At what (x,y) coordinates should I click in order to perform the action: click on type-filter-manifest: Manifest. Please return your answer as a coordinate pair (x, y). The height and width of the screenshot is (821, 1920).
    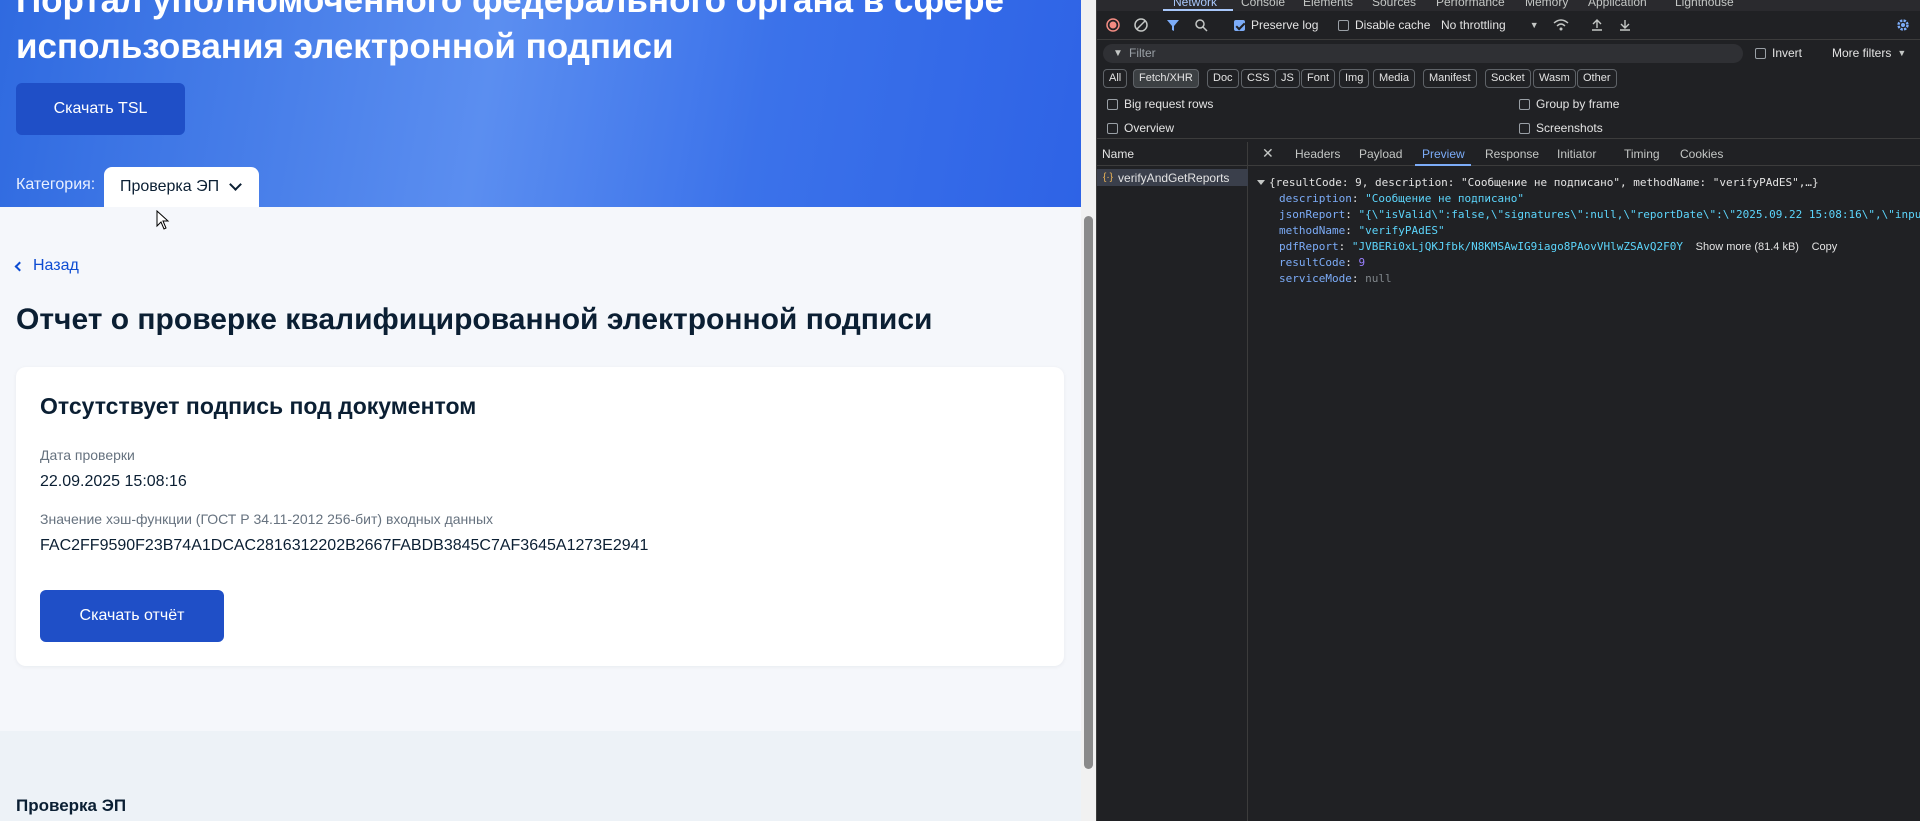
    Looking at the image, I should click on (1450, 78).